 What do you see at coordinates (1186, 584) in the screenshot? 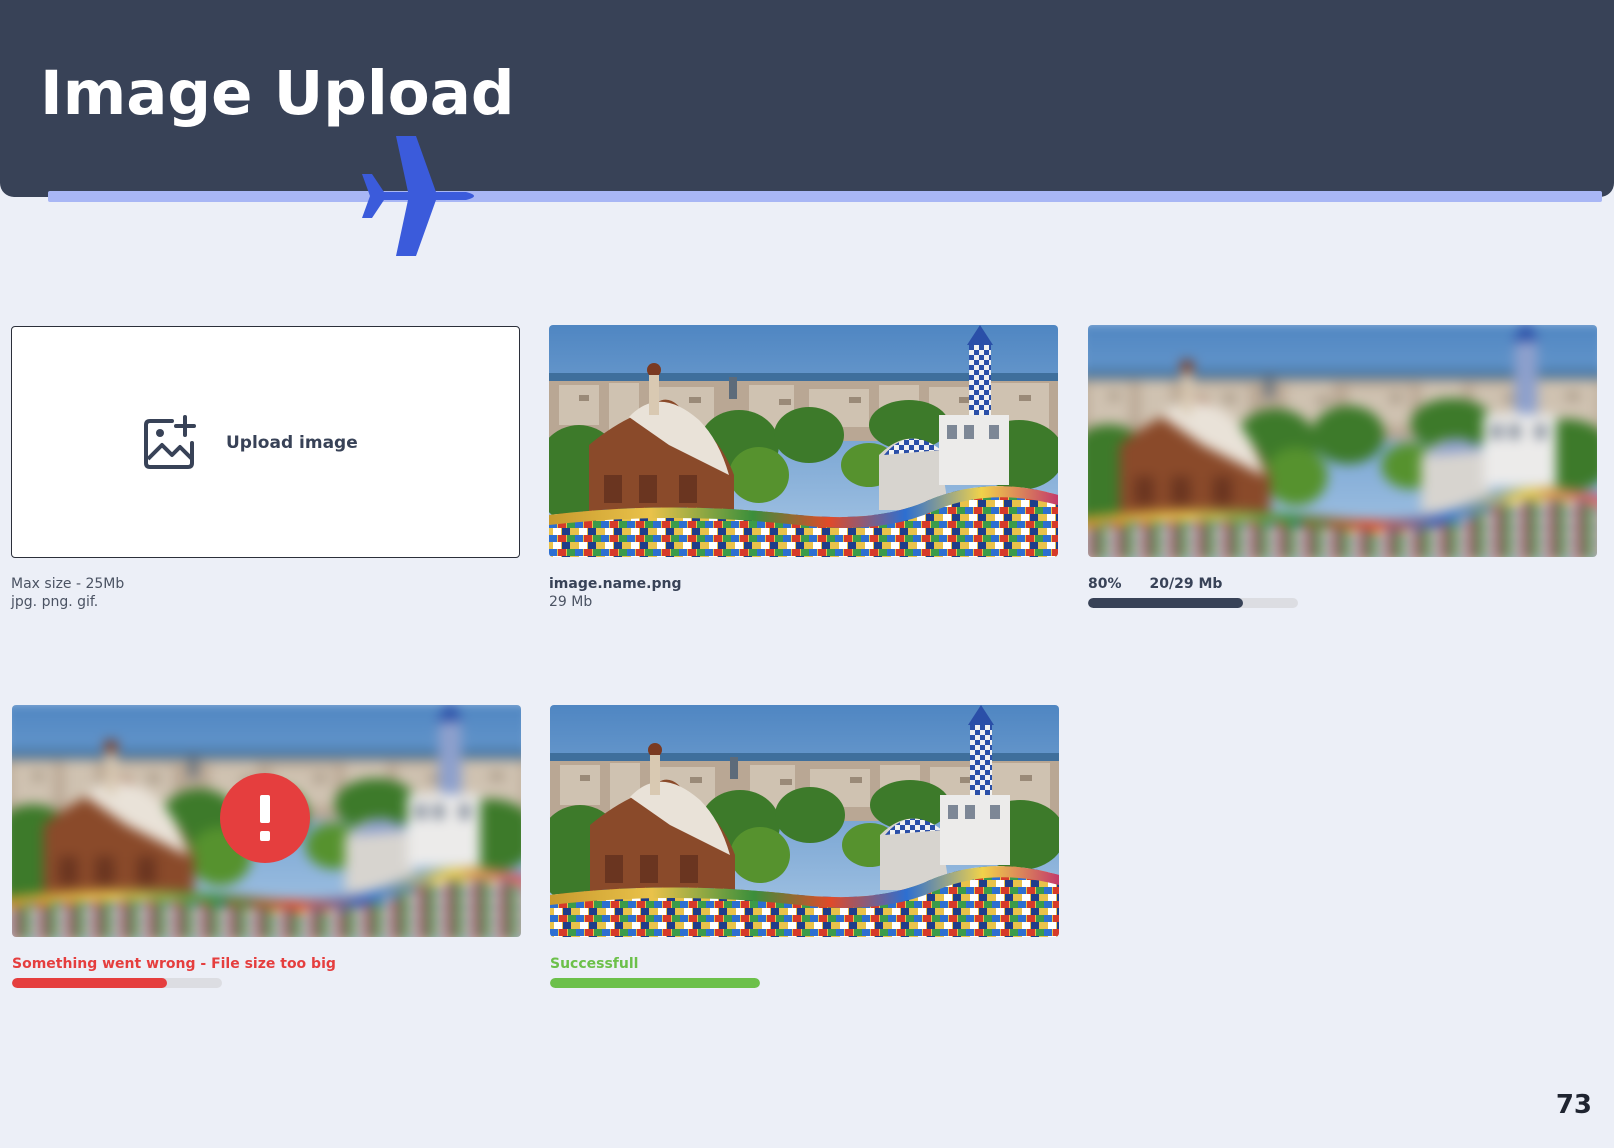
I see `progress-size: 20/29 Mb` at bounding box center [1186, 584].